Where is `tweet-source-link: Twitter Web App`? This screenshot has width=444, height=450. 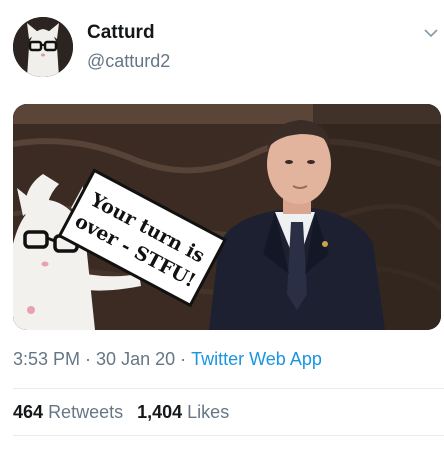
tweet-source-link: Twitter Web App is located at coordinates (256, 359).